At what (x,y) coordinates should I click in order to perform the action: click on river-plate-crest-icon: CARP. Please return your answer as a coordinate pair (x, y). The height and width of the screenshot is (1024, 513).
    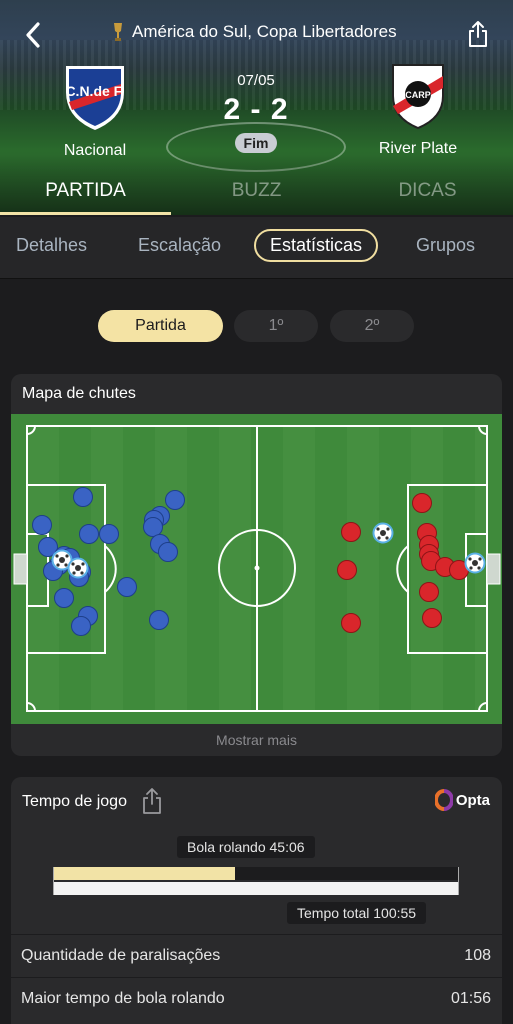
    Looking at the image, I should click on (418, 97).